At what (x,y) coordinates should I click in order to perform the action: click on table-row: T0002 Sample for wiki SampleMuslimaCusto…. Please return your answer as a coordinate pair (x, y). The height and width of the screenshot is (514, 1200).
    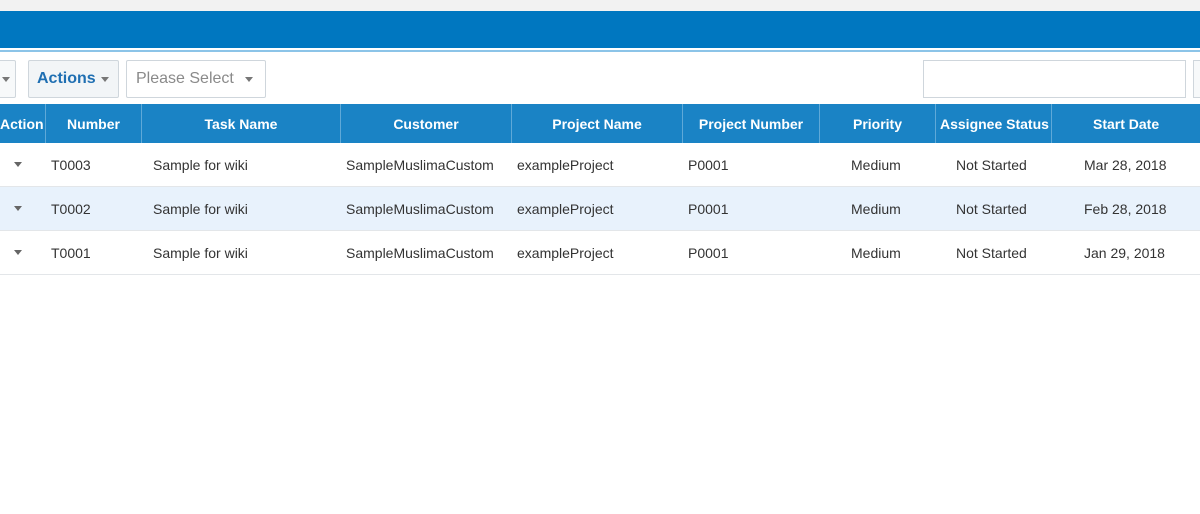
    Looking at the image, I should click on (600, 209).